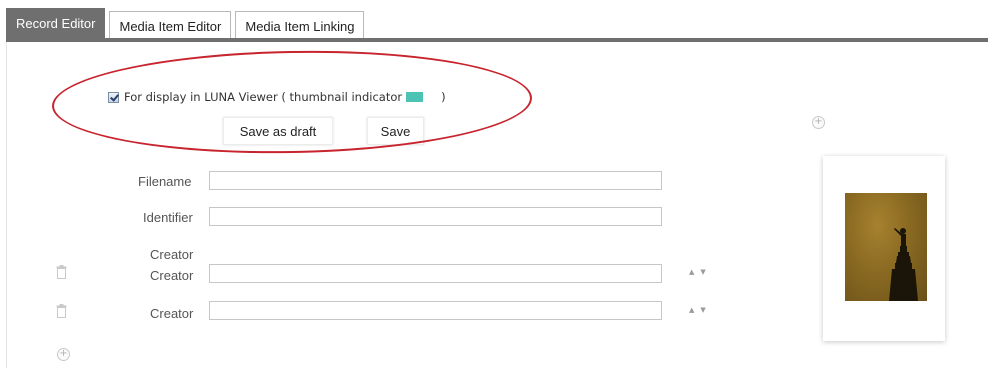  What do you see at coordinates (697, 310) in the screenshot?
I see `creator-reorder-2: ▲ ▼` at bounding box center [697, 310].